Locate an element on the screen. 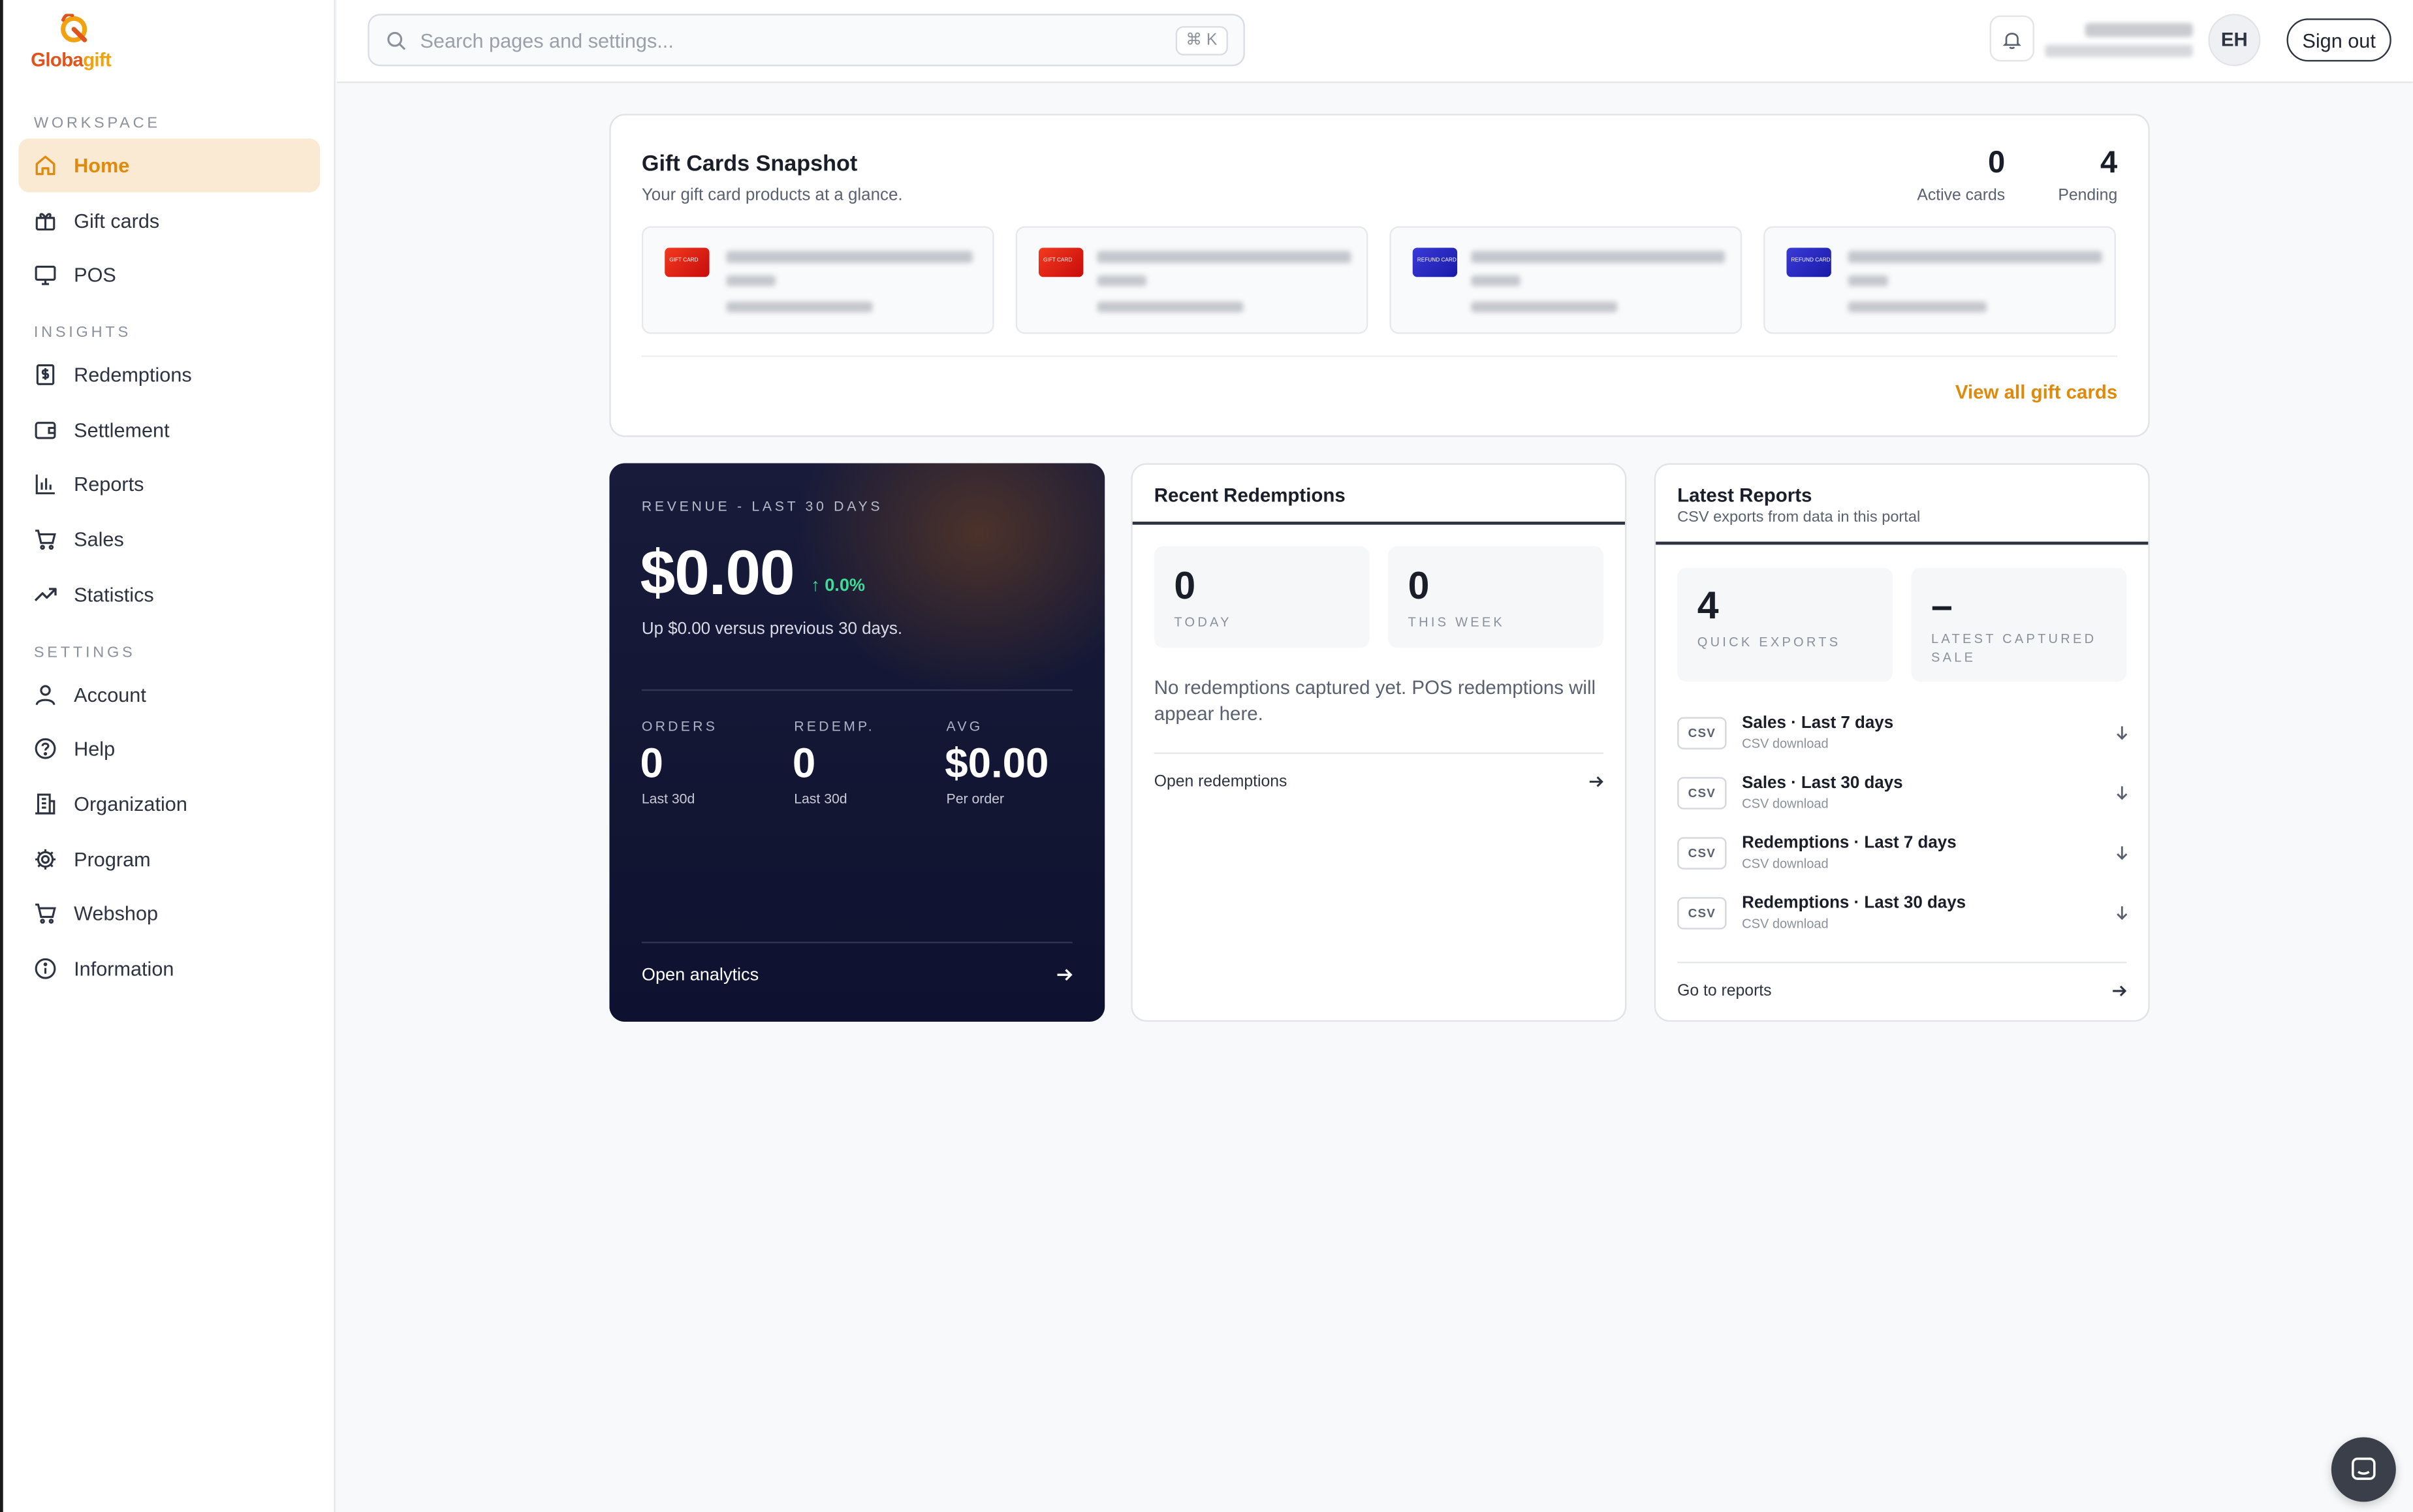  report-title: Sales · Last 30 days is located at coordinates (1822, 783).